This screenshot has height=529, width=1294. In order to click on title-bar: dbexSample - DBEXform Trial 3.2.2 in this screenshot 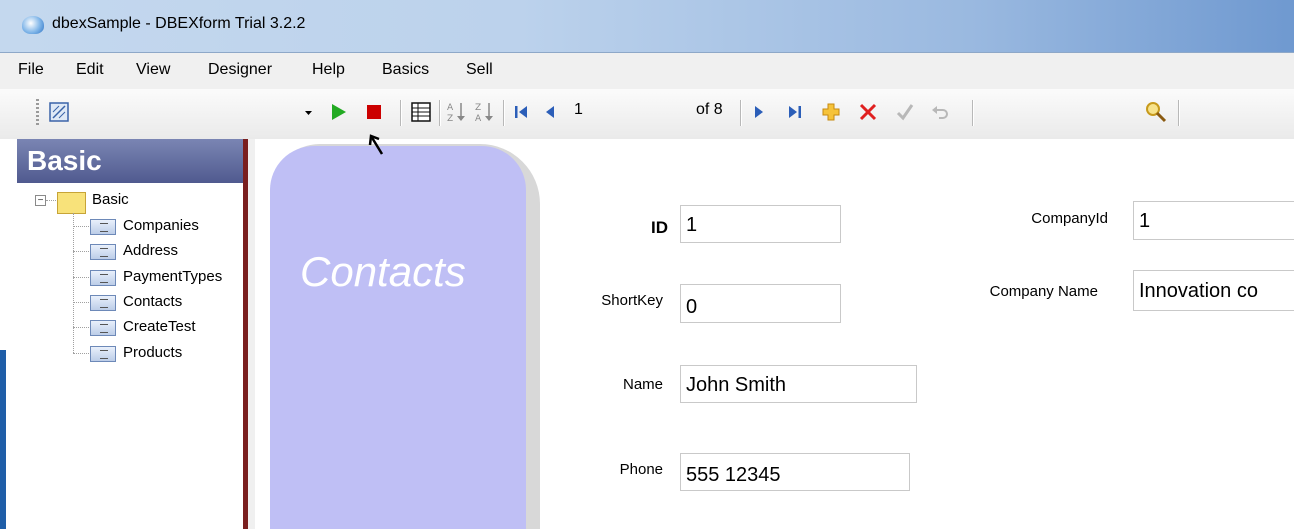, I will do `click(647, 26)`.